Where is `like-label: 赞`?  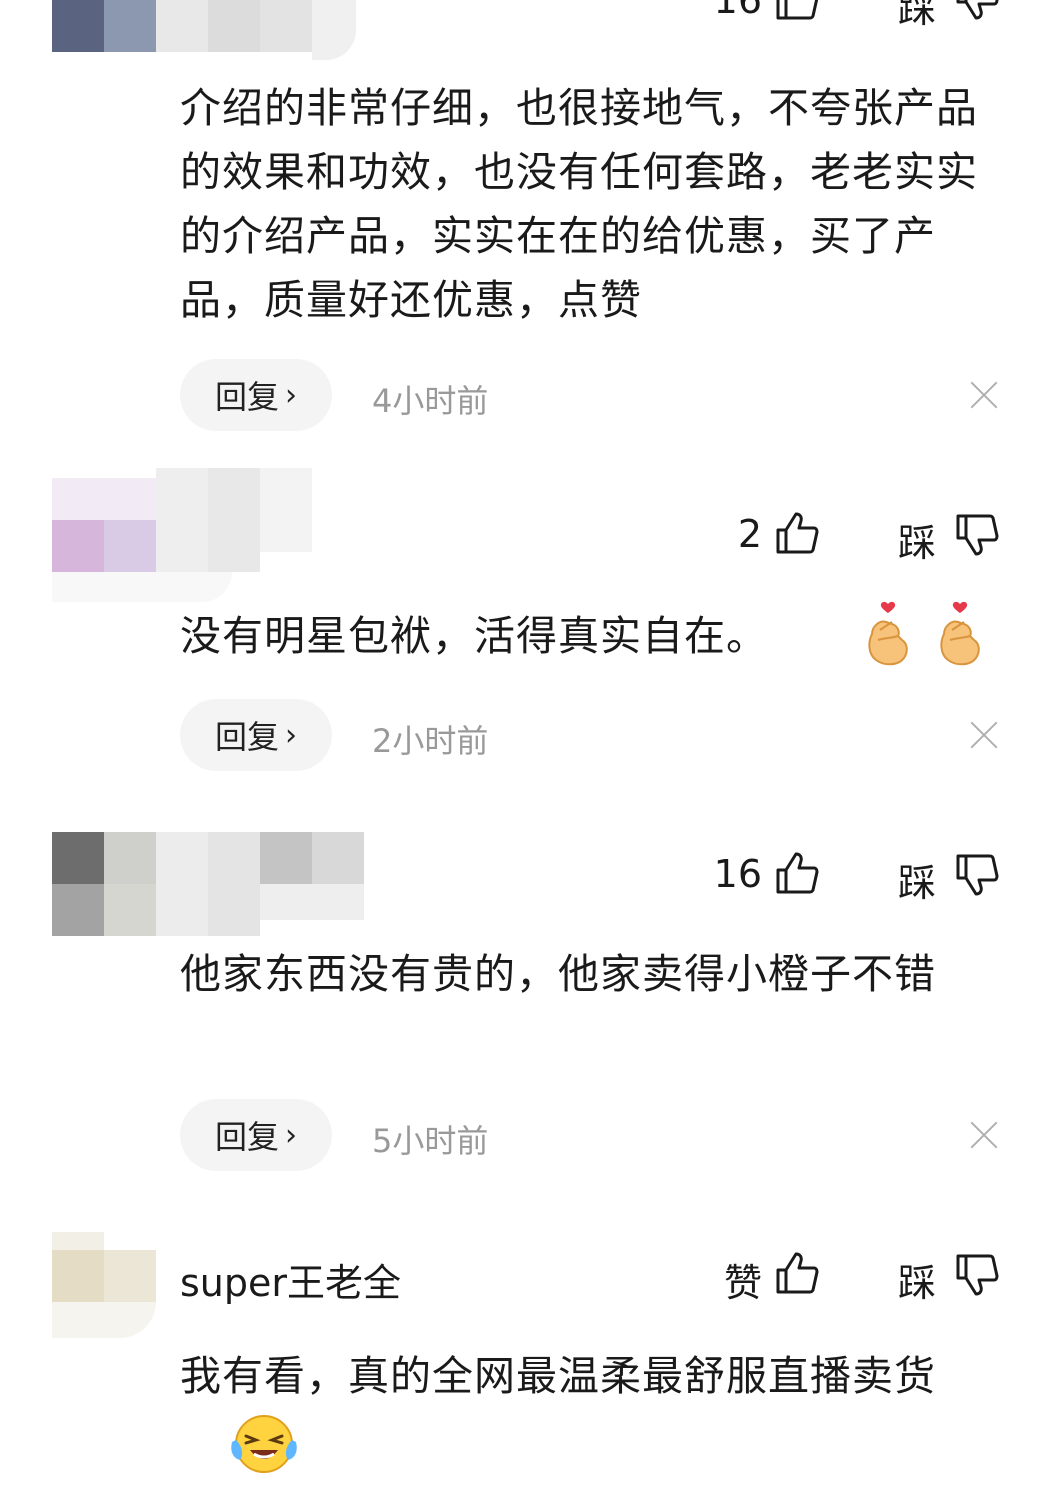
like-label: 赞 is located at coordinates (731, 1279).